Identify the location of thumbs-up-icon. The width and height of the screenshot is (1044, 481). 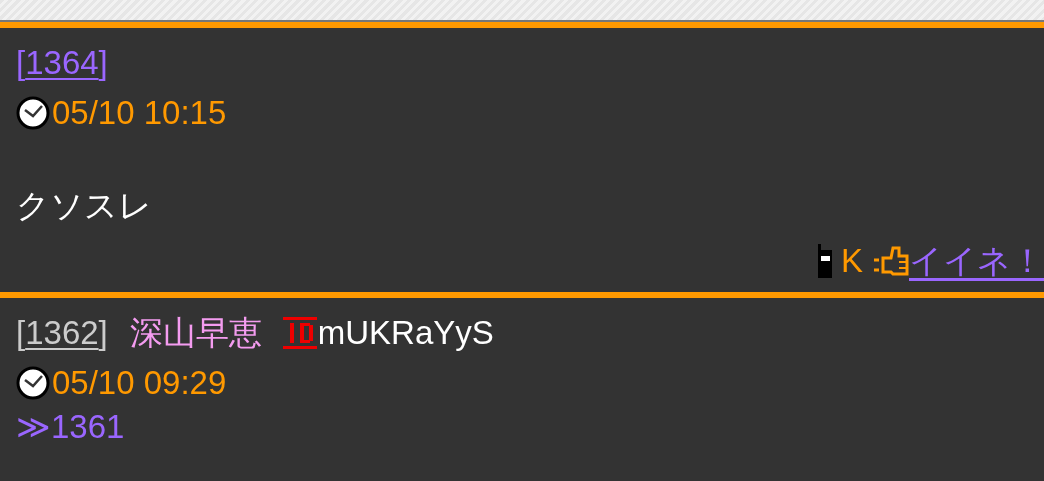
(891, 261).